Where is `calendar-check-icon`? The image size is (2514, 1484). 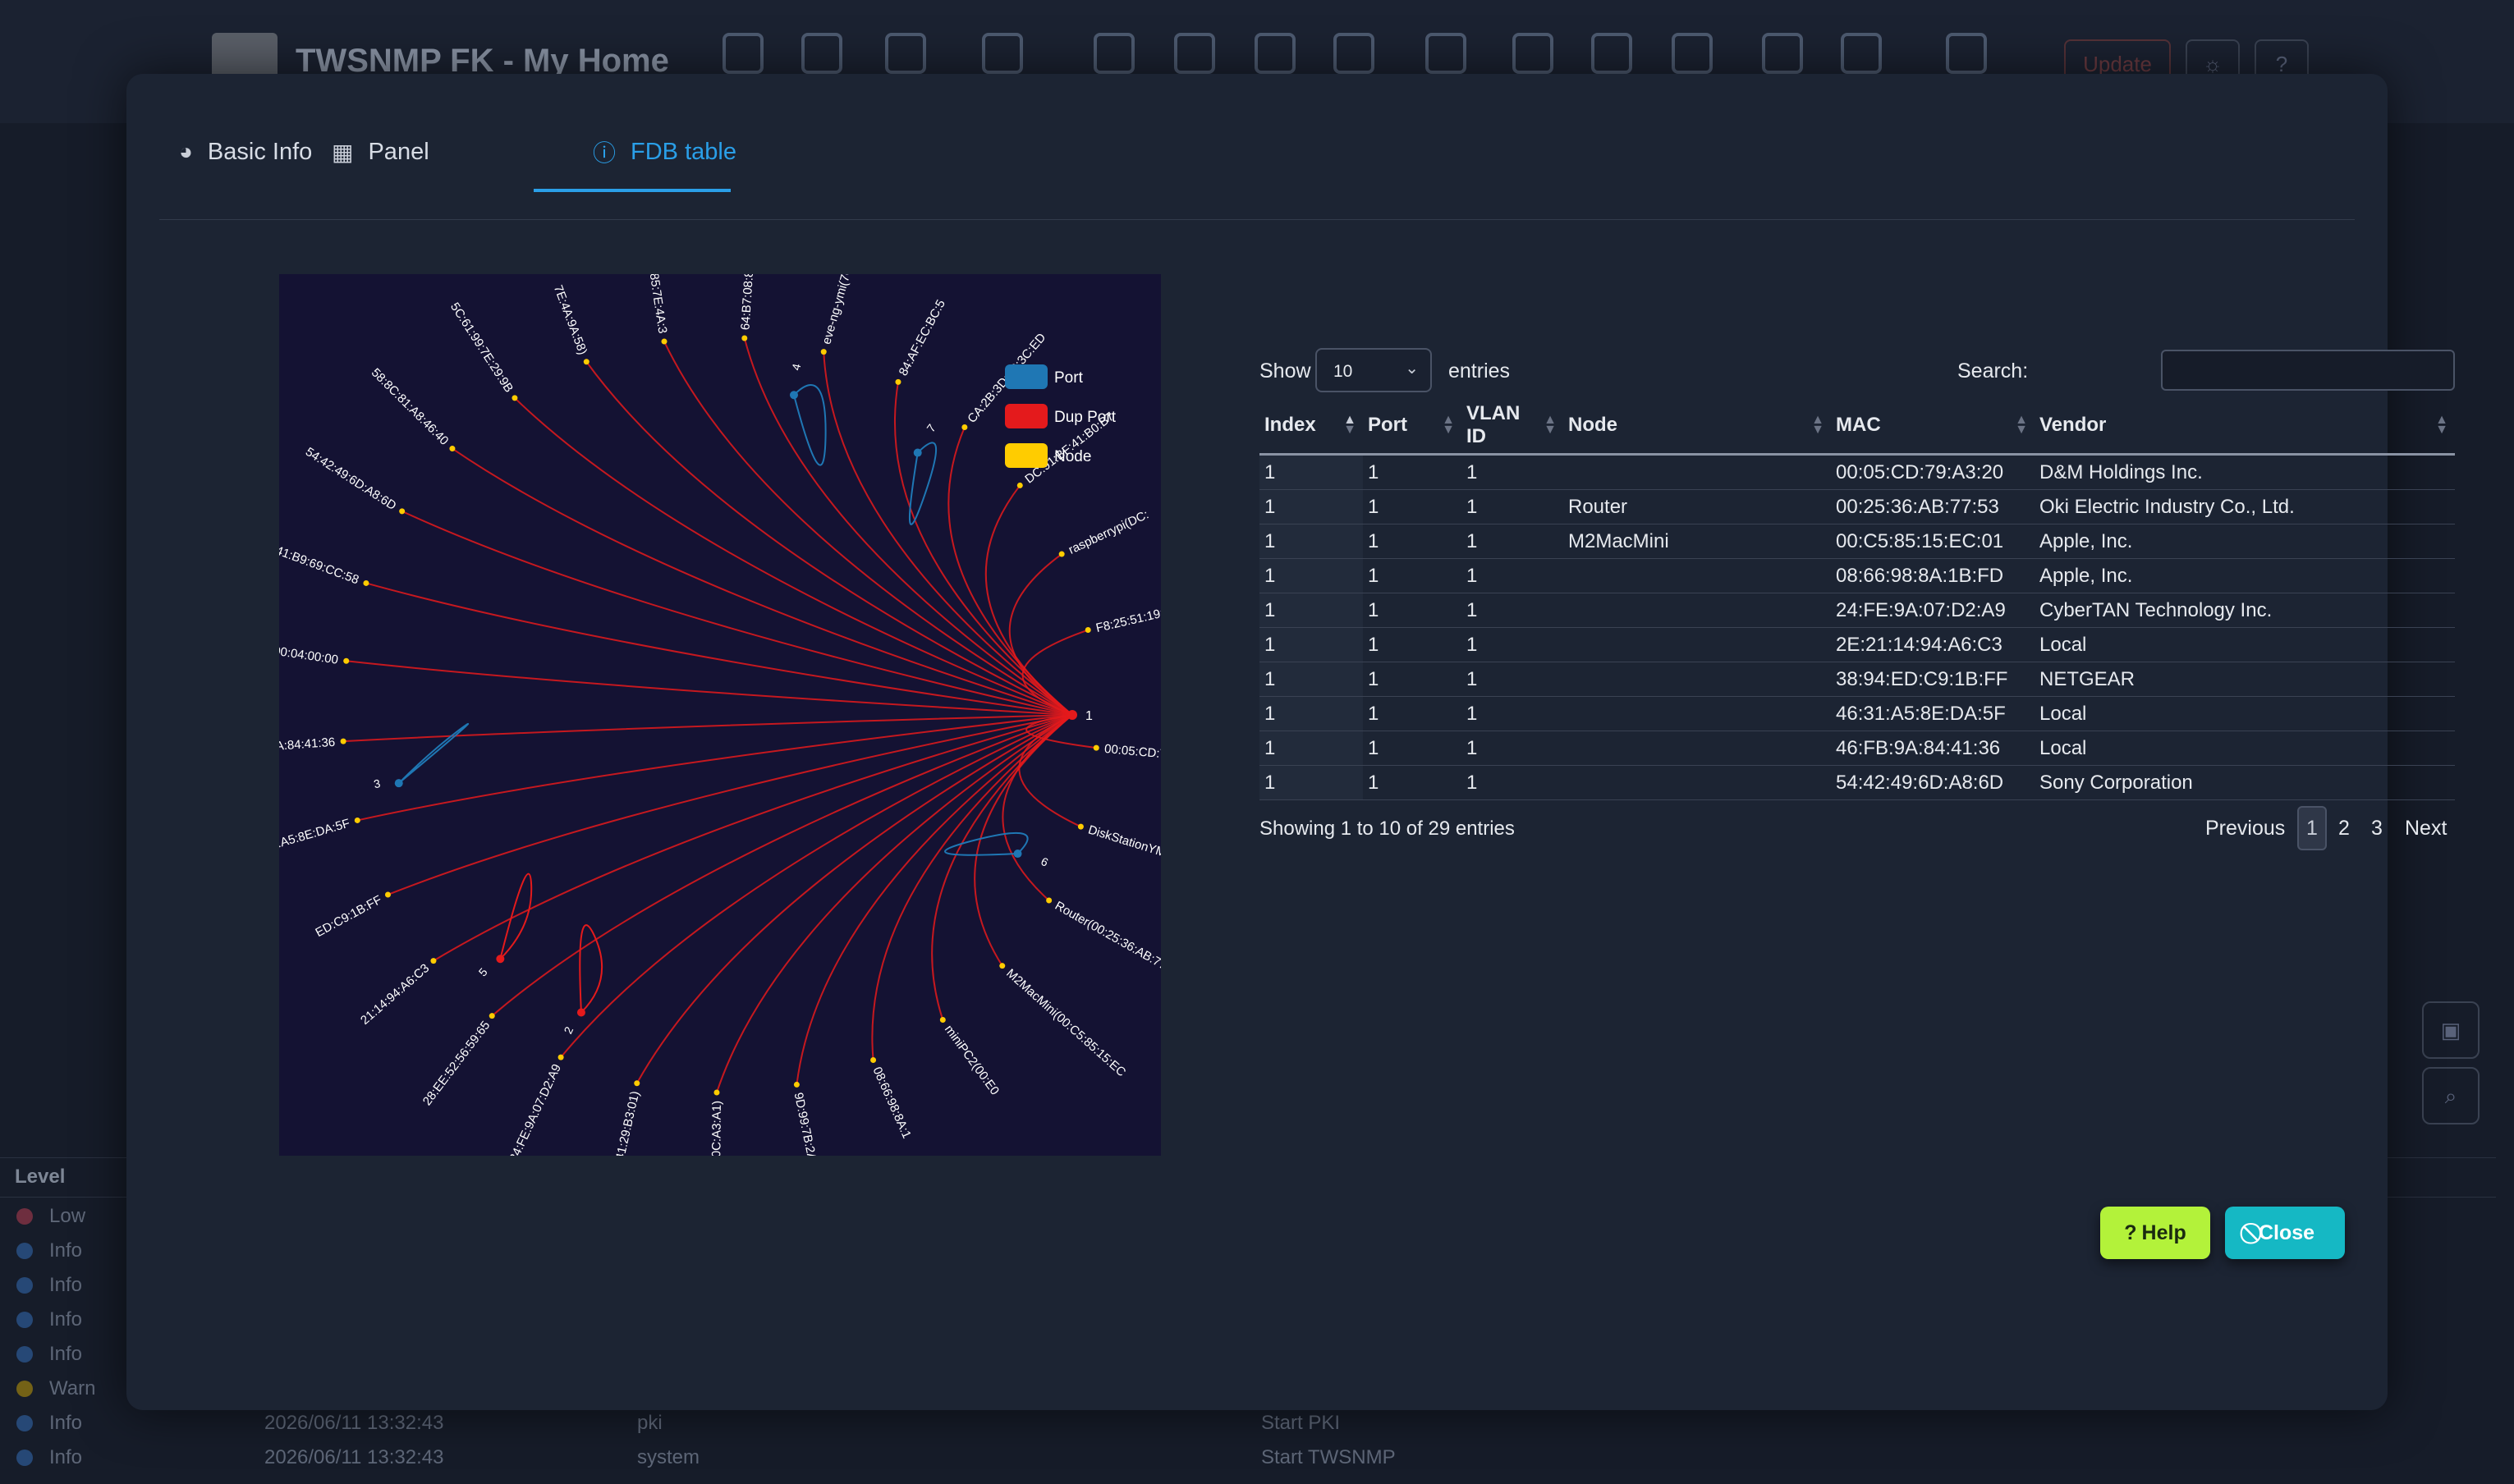 calendar-check-icon is located at coordinates (1276, 53).